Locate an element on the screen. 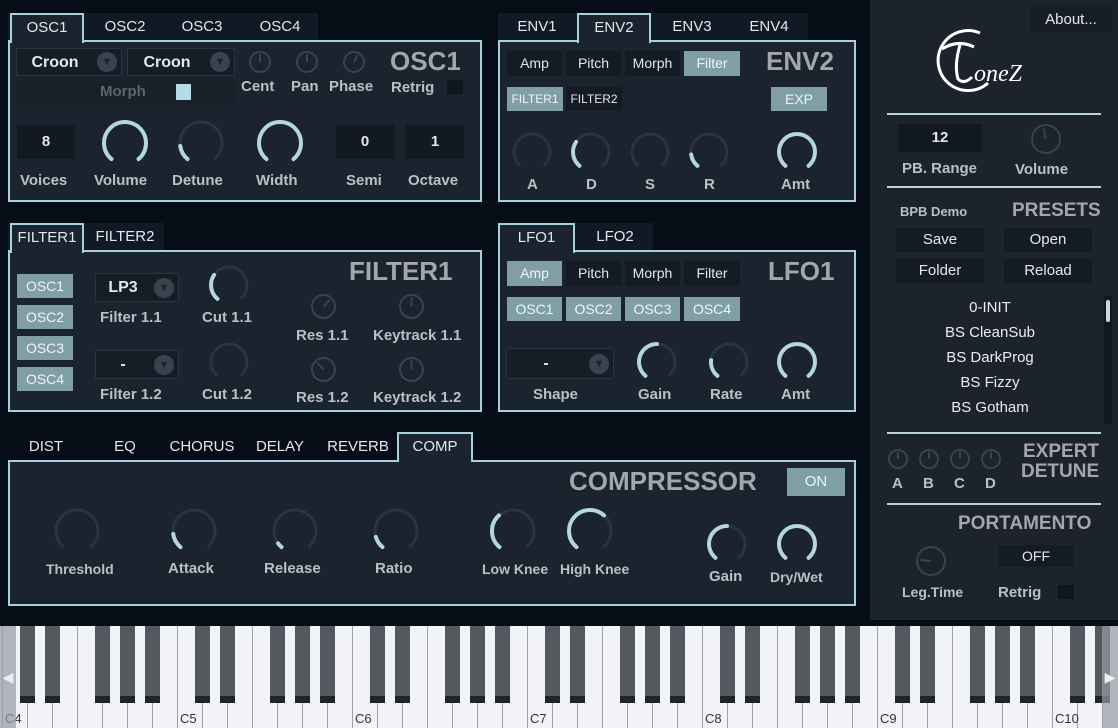 This screenshot has width=1118, height=728. piano-keyboard: C4C5C6C7C8C9C10◀▶ is located at coordinates (559, 677).